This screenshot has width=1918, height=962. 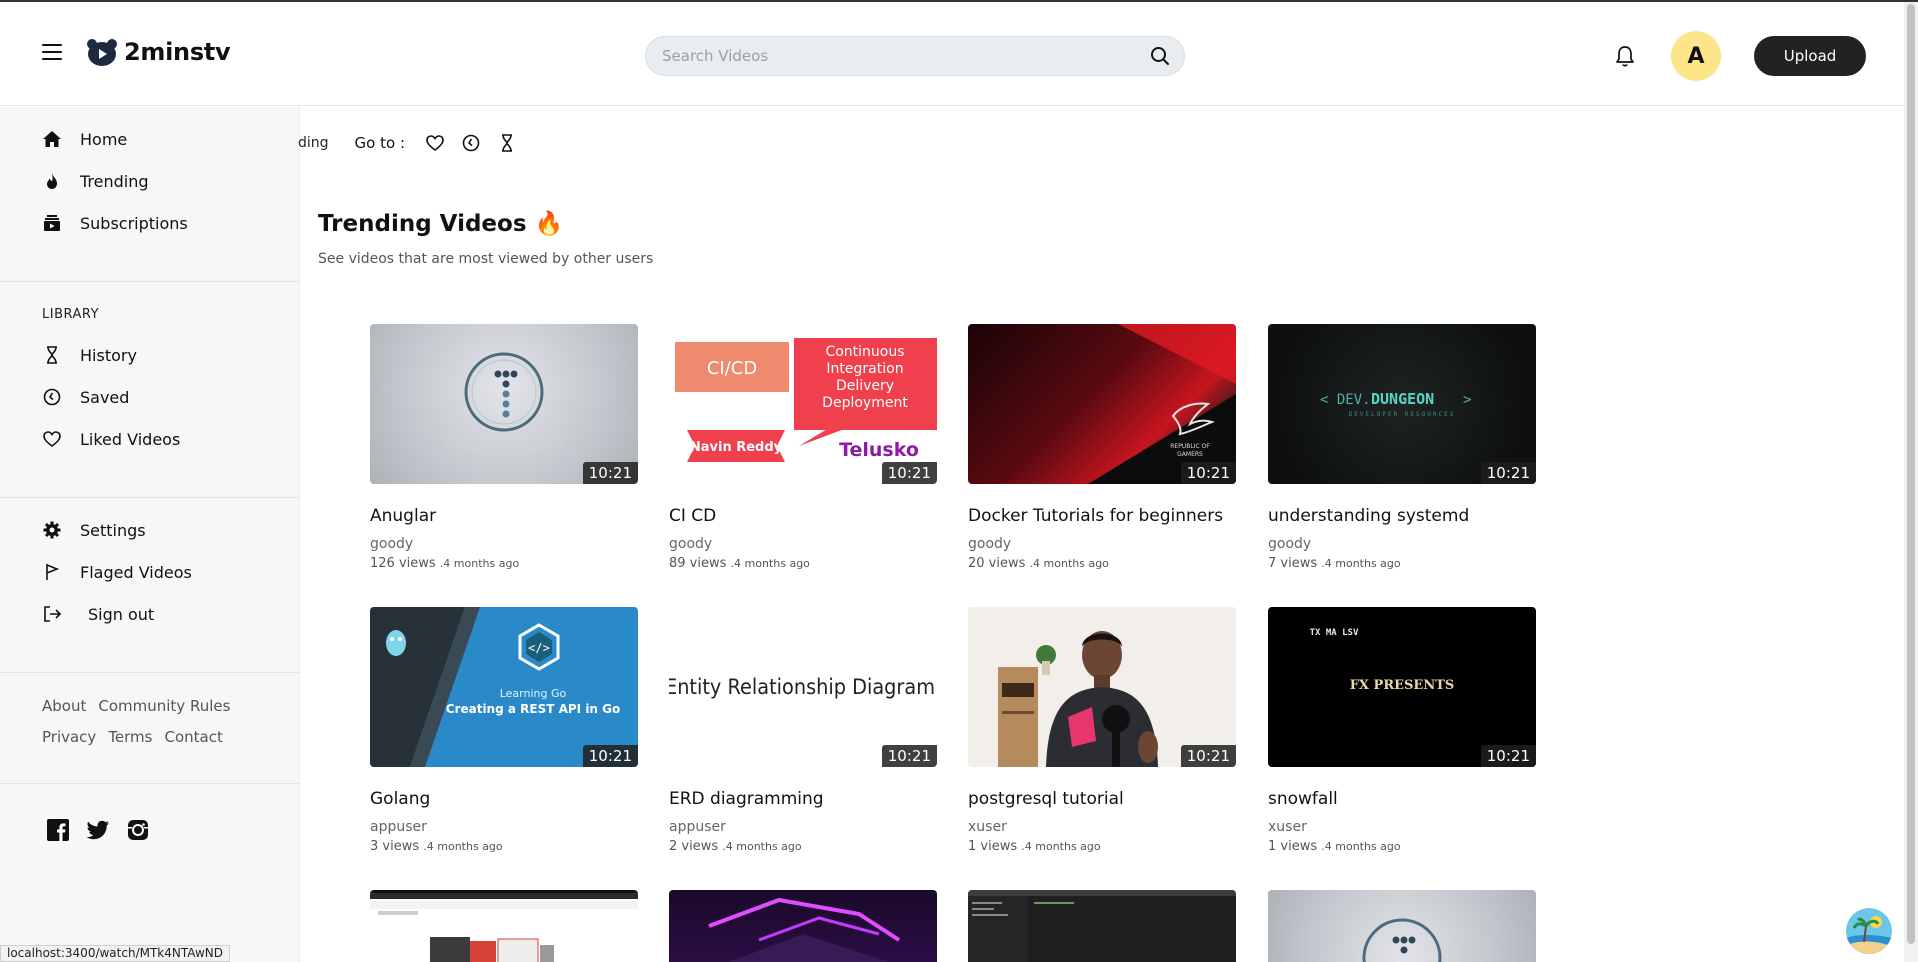 I want to click on upload-button: Upload, so click(x=1810, y=56).